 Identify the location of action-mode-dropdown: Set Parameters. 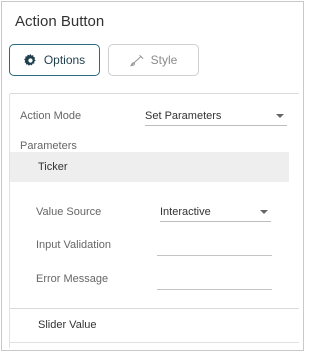
(216, 116).